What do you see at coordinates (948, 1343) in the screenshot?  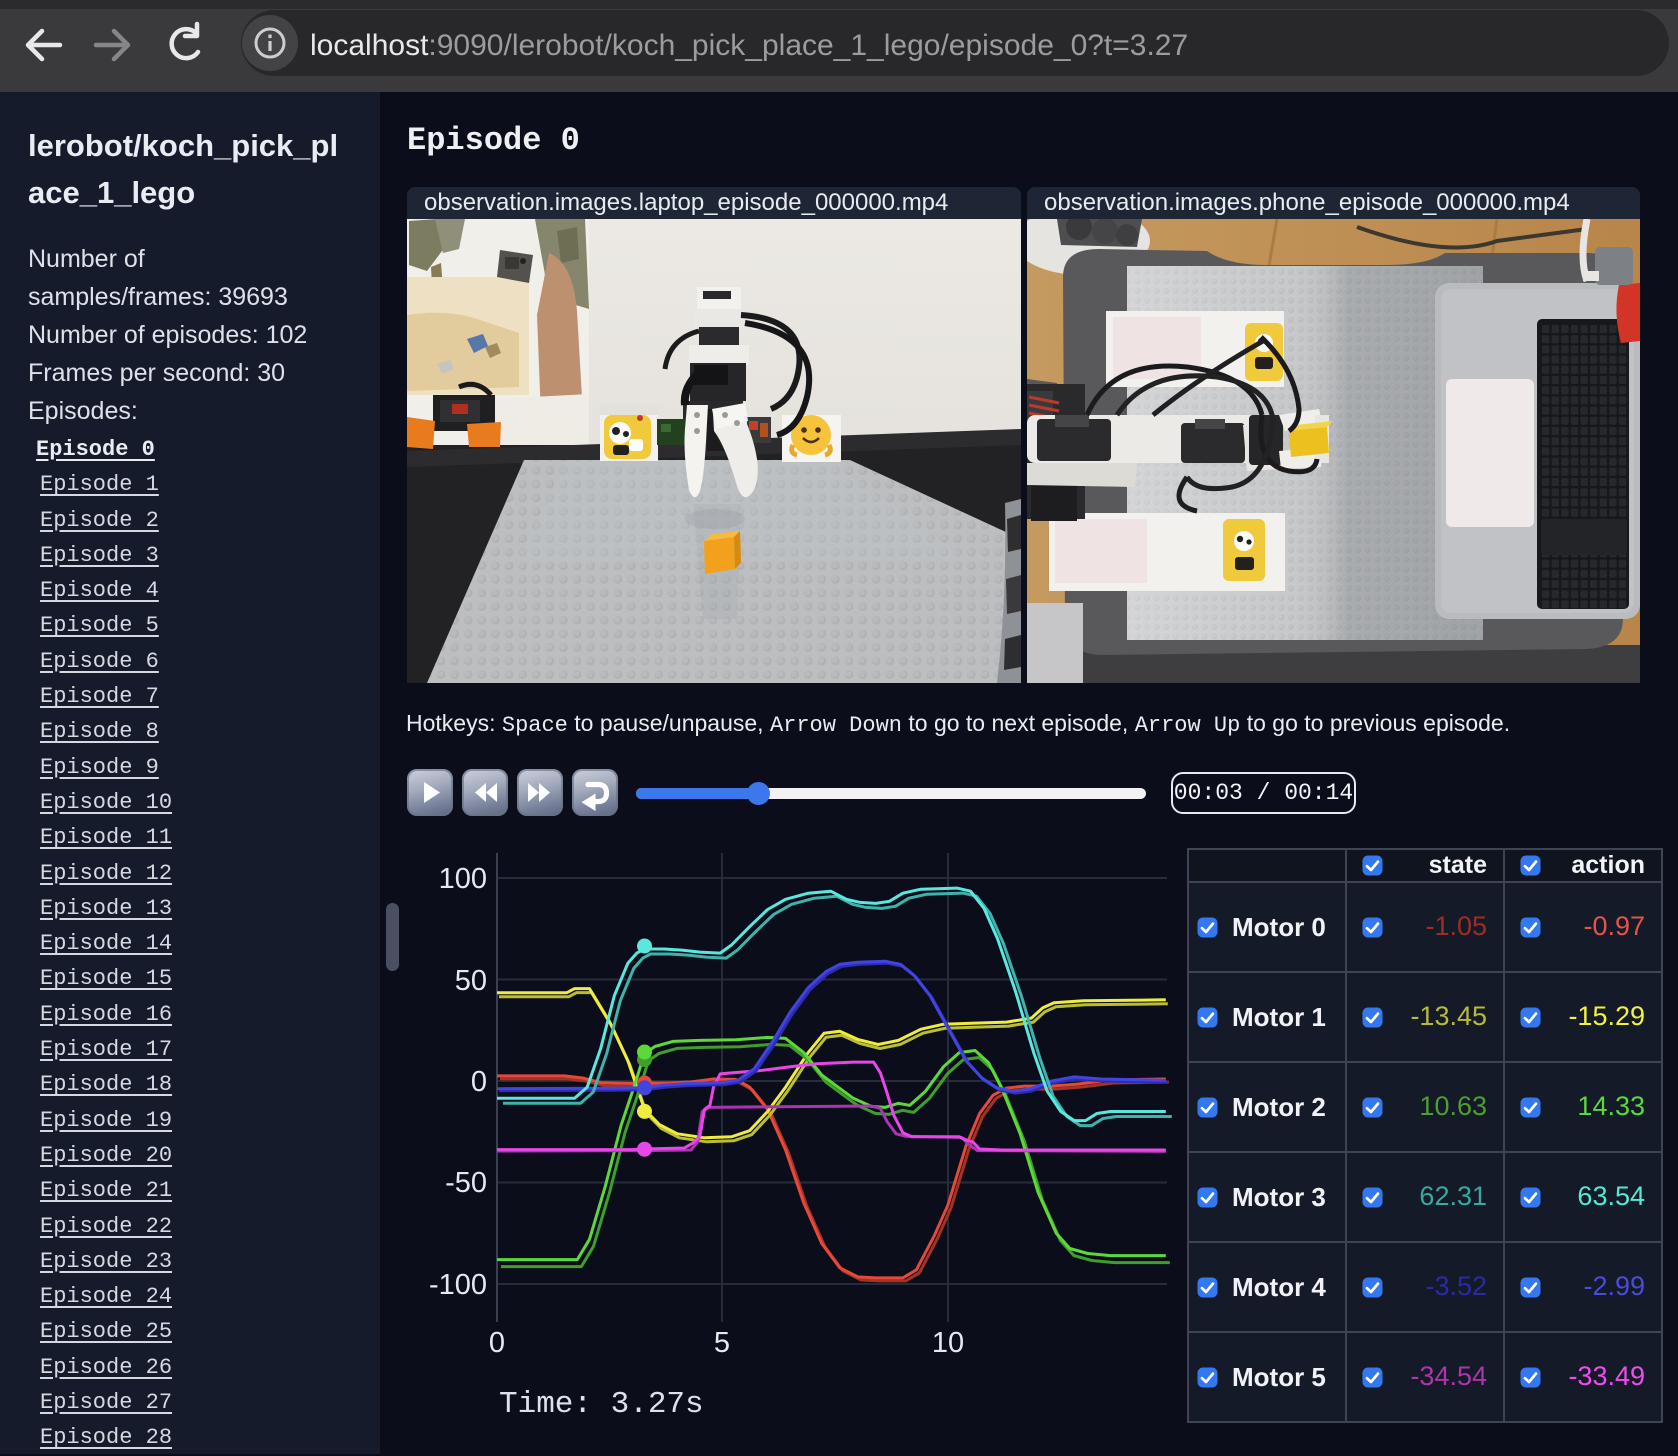 I see `svg-text: 10` at bounding box center [948, 1343].